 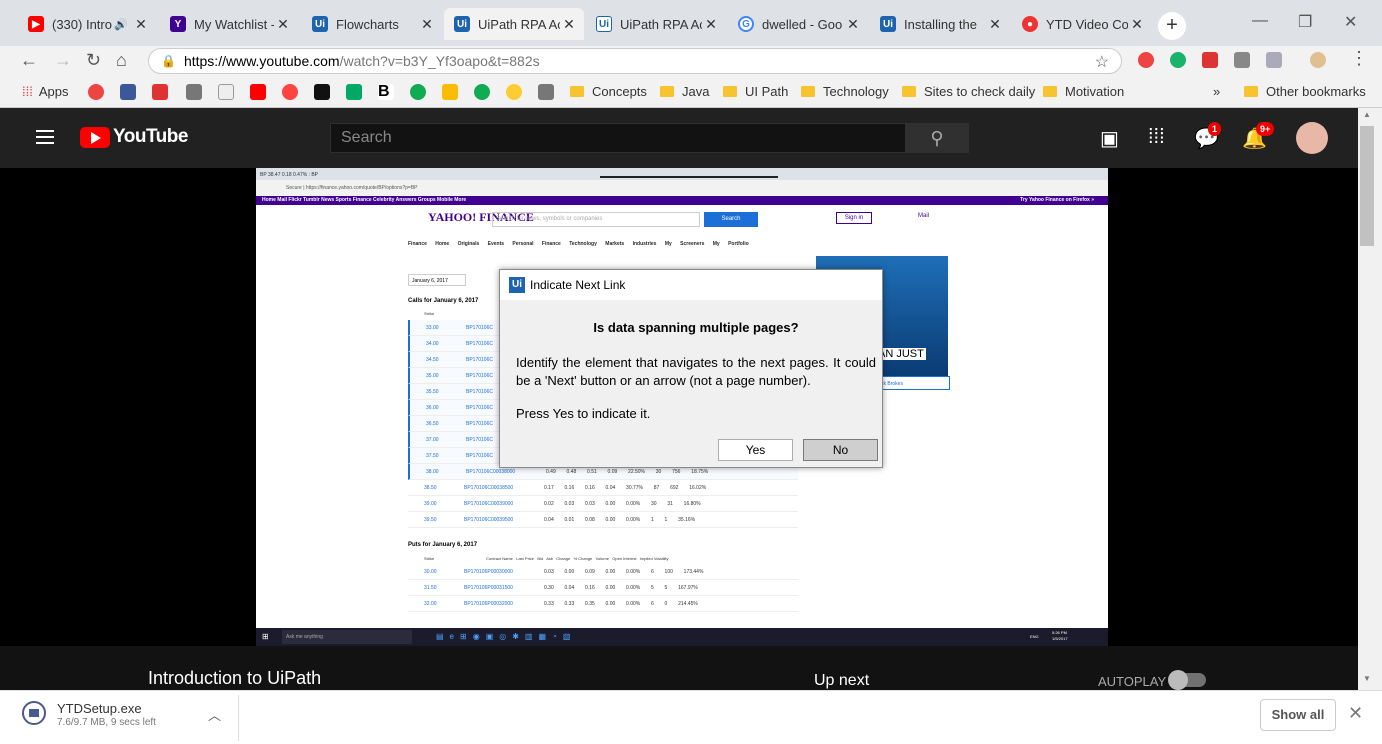 I want to click on download-filename: YTDSetup.exe, so click(x=99, y=708).